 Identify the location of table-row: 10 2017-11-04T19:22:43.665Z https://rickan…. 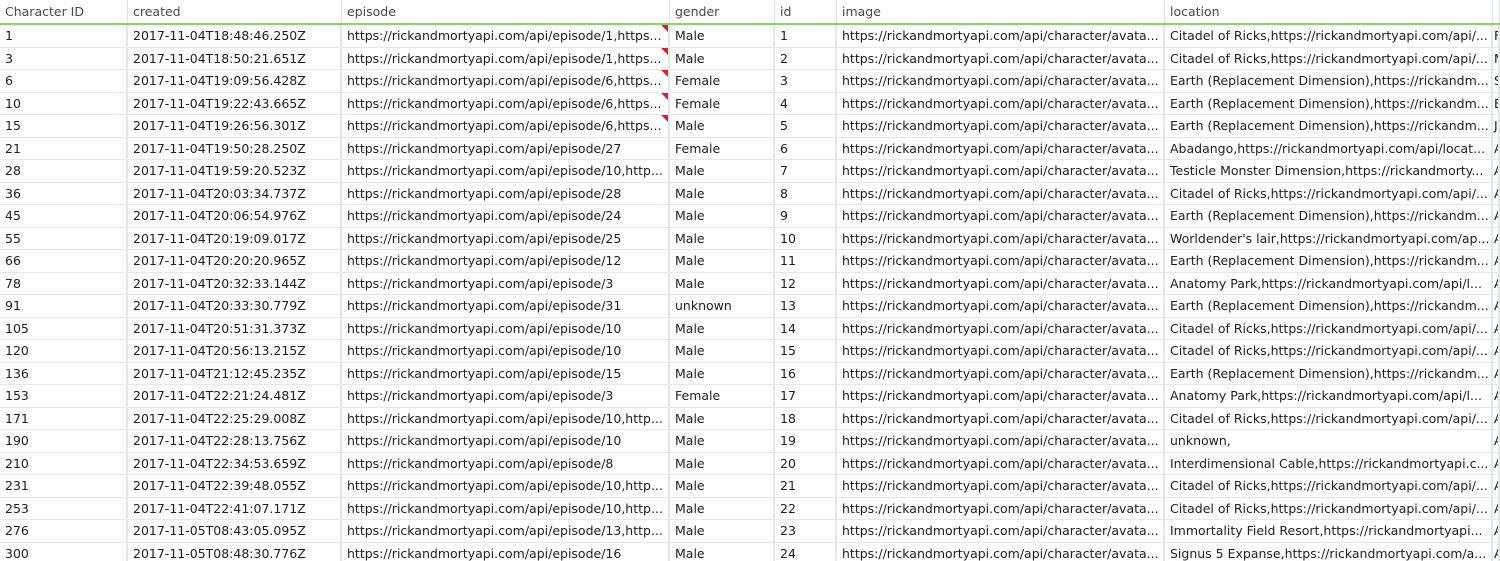
(750, 103).